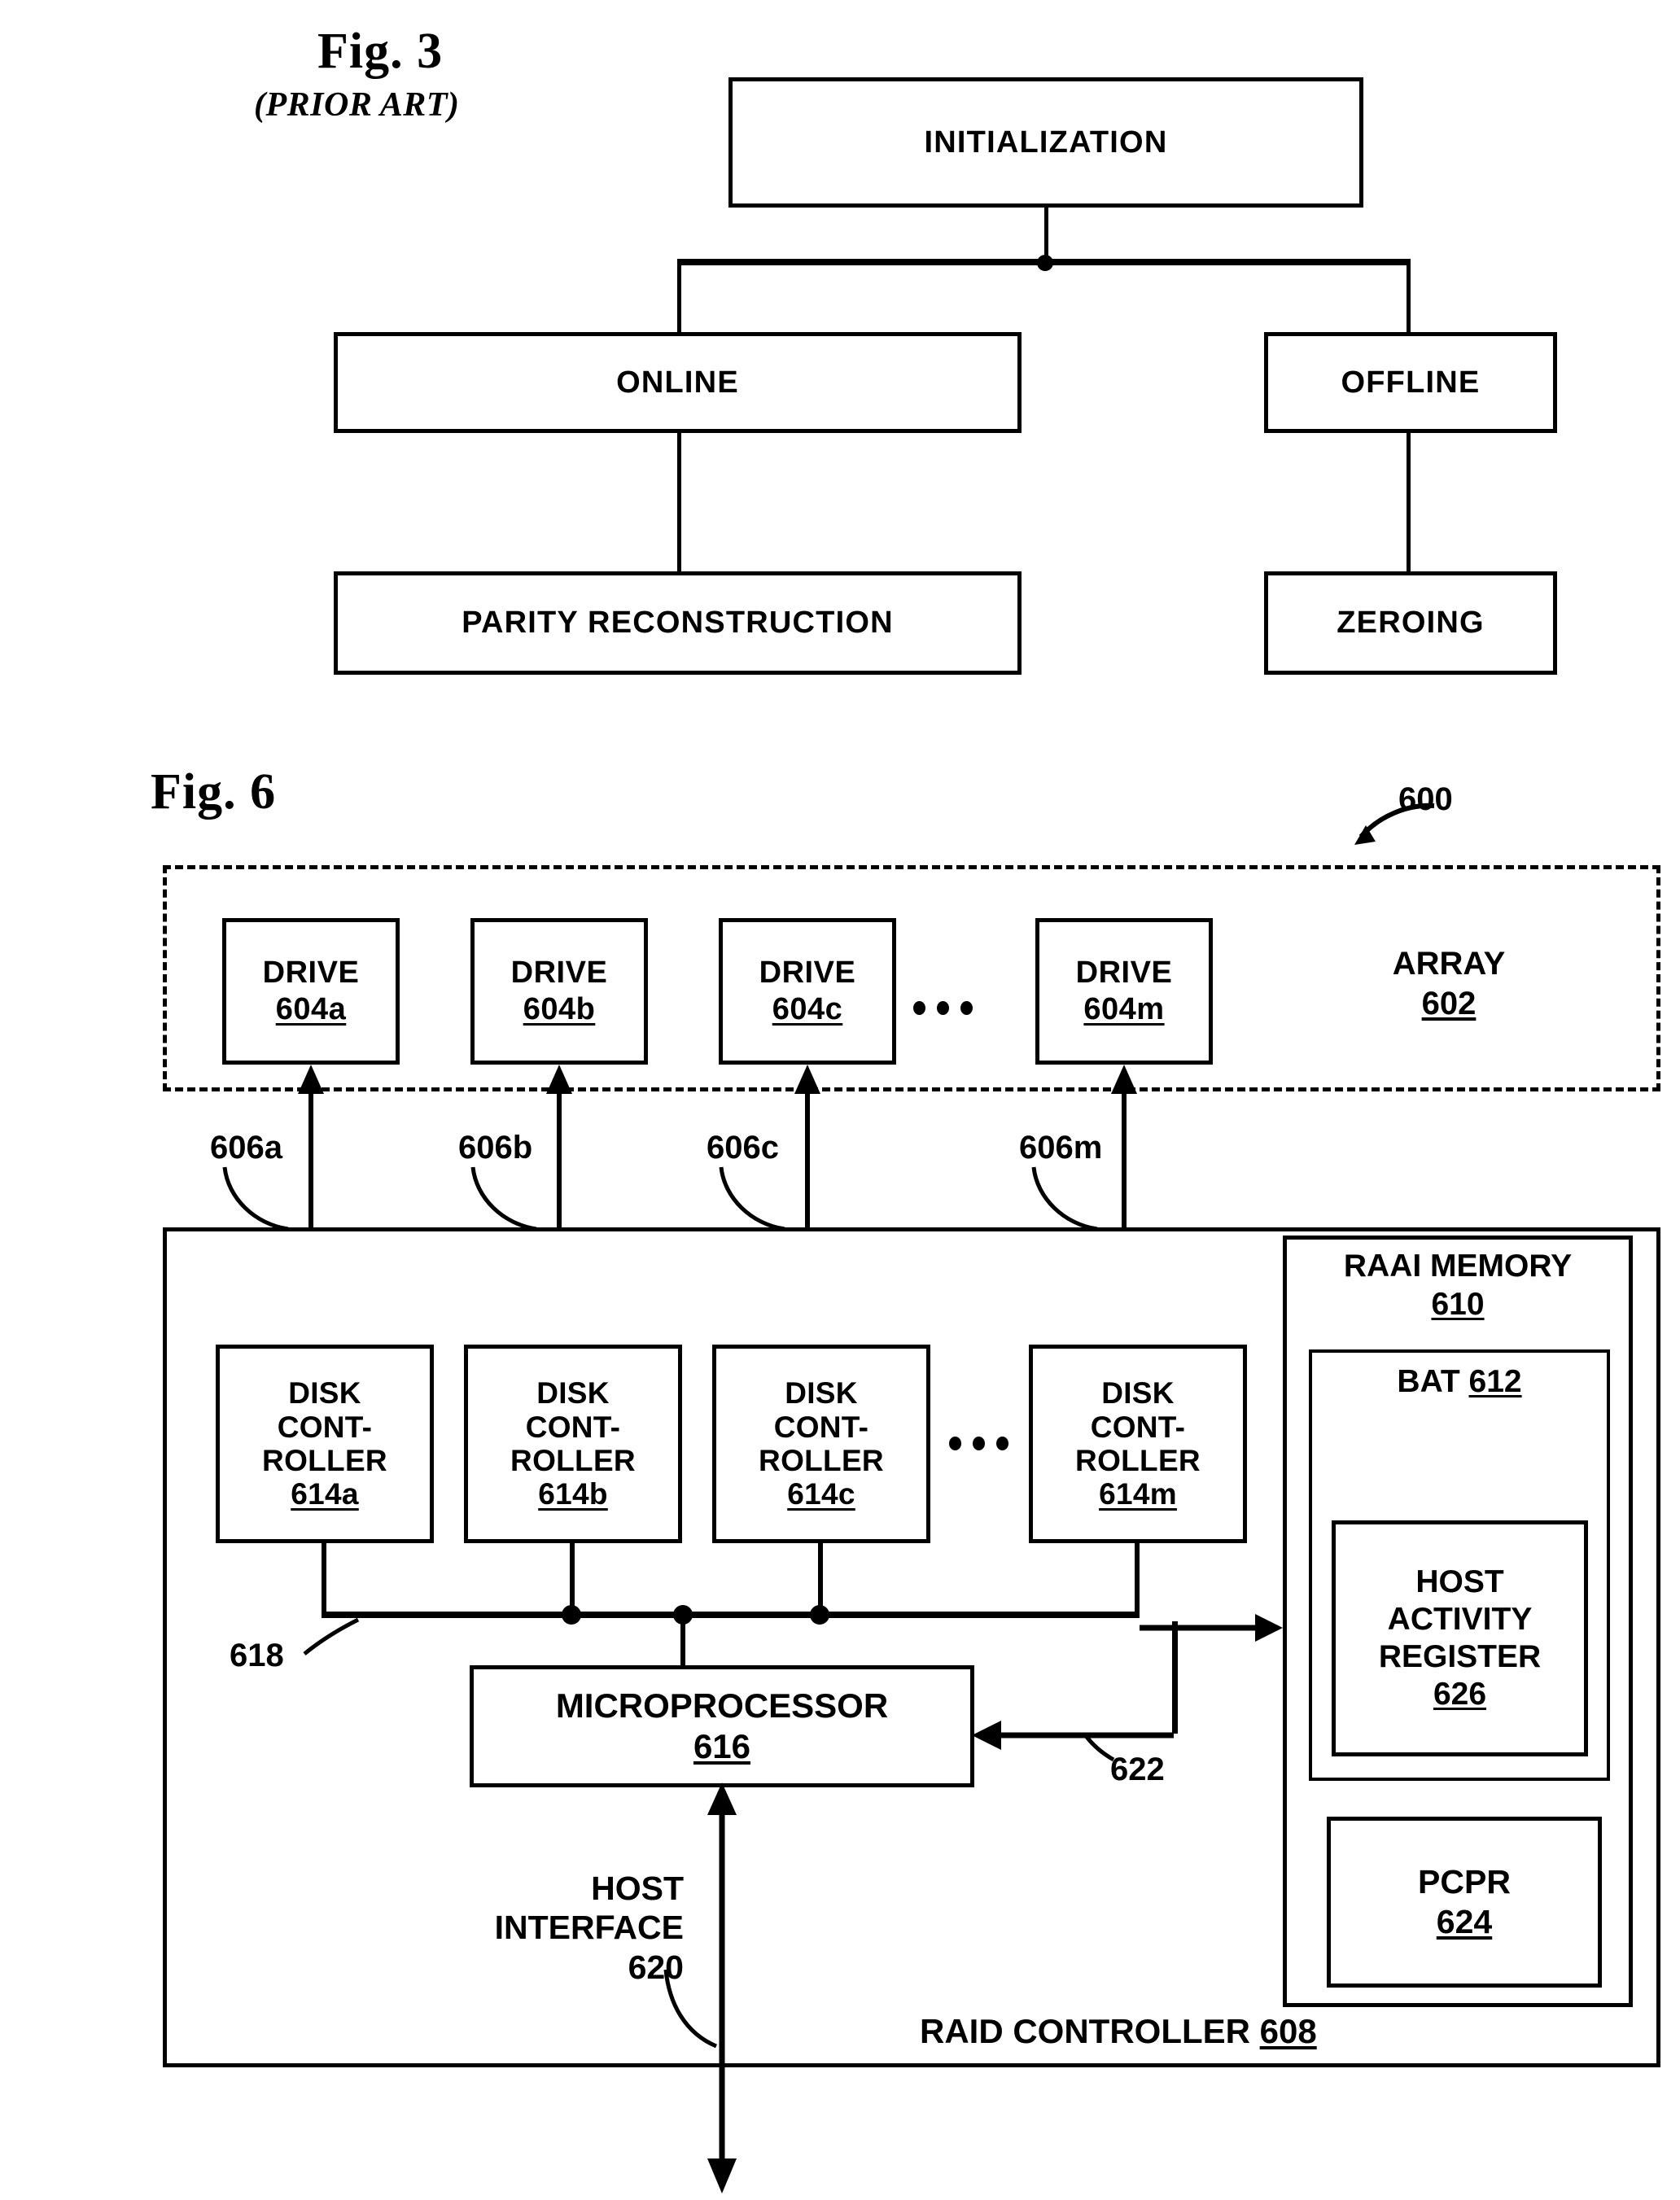  Describe the element at coordinates (325, 1427) in the screenshot. I see `disk-controller-614a-line2: CONT-` at that location.